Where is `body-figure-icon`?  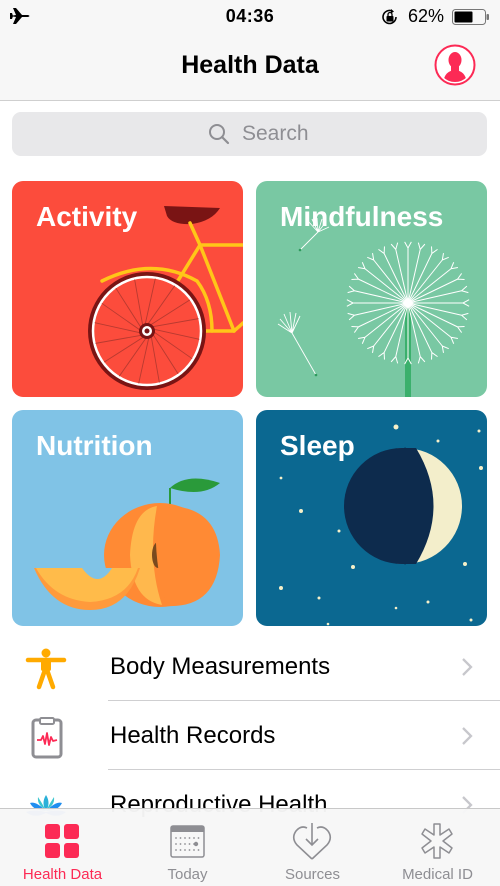 body-figure-icon is located at coordinates (46, 669).